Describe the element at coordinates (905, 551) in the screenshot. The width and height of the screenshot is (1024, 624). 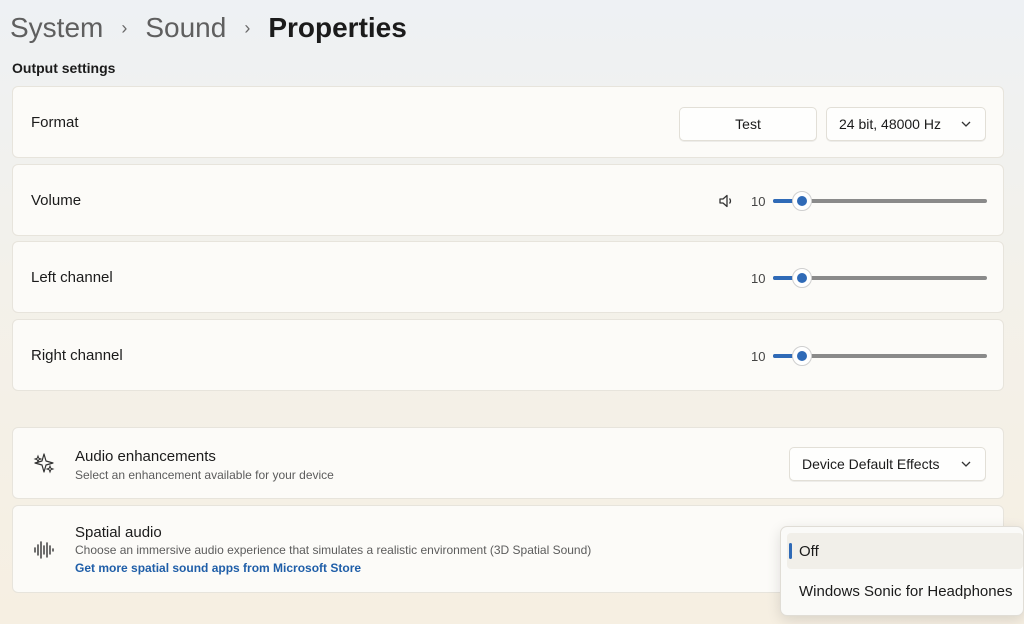
I see `spatial-audio-option-off: Off` at that location.